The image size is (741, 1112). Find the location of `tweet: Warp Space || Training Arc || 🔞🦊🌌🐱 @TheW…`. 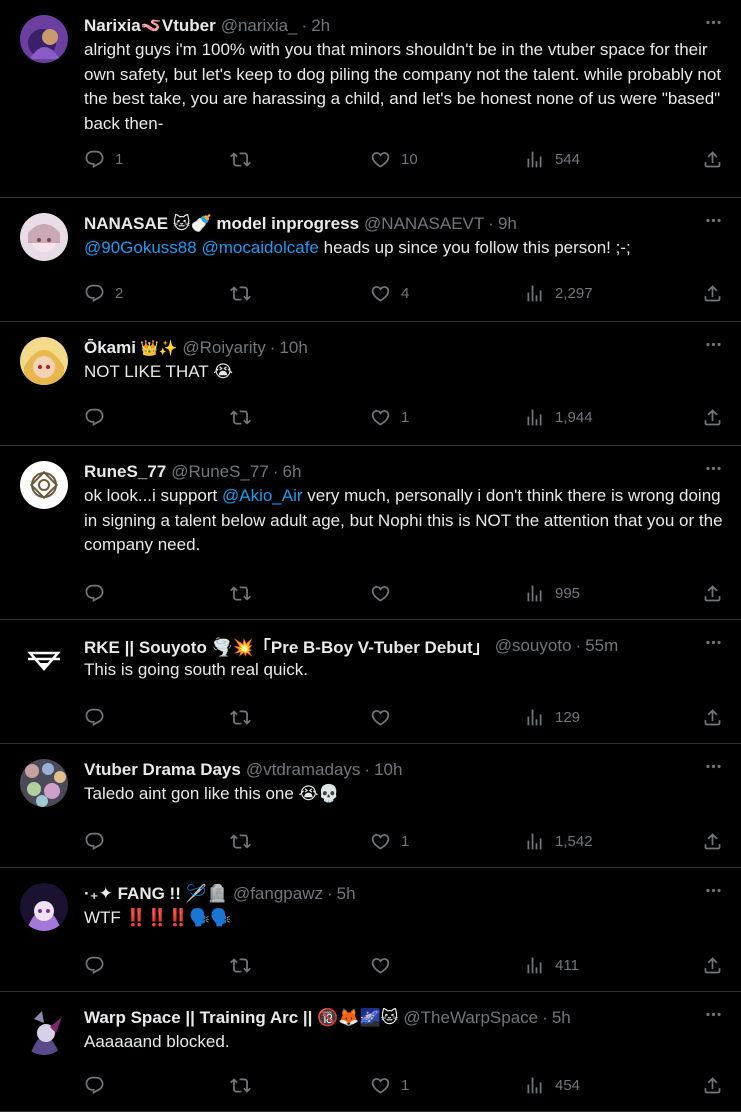

tweet: Warp Space || Training Arc || 🔞🦊🌌🐱 @TheW… is located at coordinates (370, 1052).